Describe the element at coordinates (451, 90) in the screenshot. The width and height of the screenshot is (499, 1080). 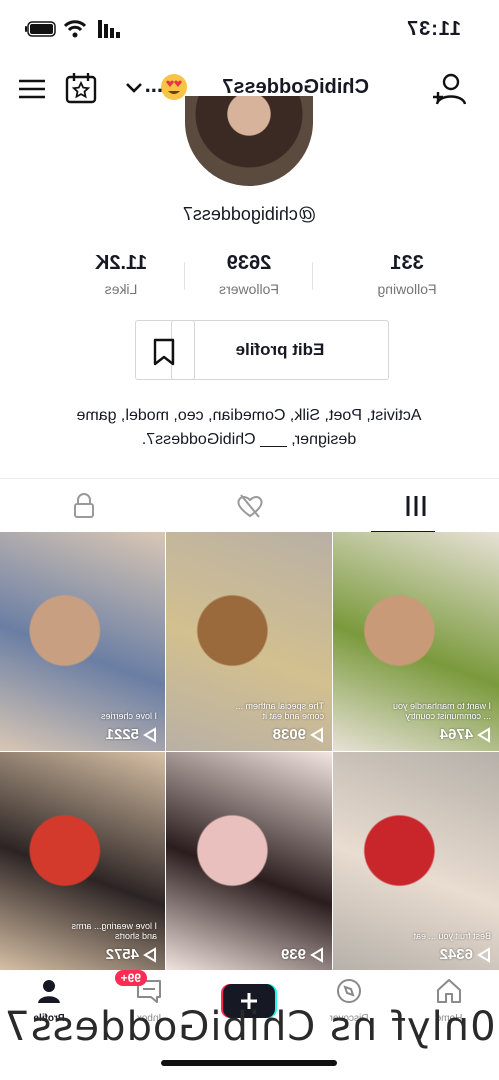
I see `add-user-icon` at that location.